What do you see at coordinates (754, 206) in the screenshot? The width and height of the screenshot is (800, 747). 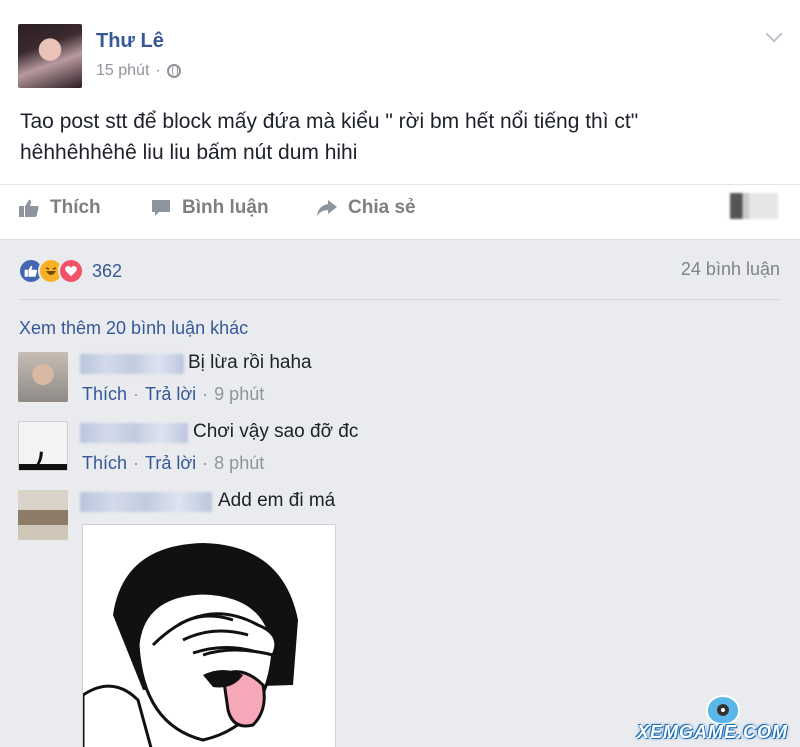 I see `viewer-avatar` at bounding box center [754, 206].